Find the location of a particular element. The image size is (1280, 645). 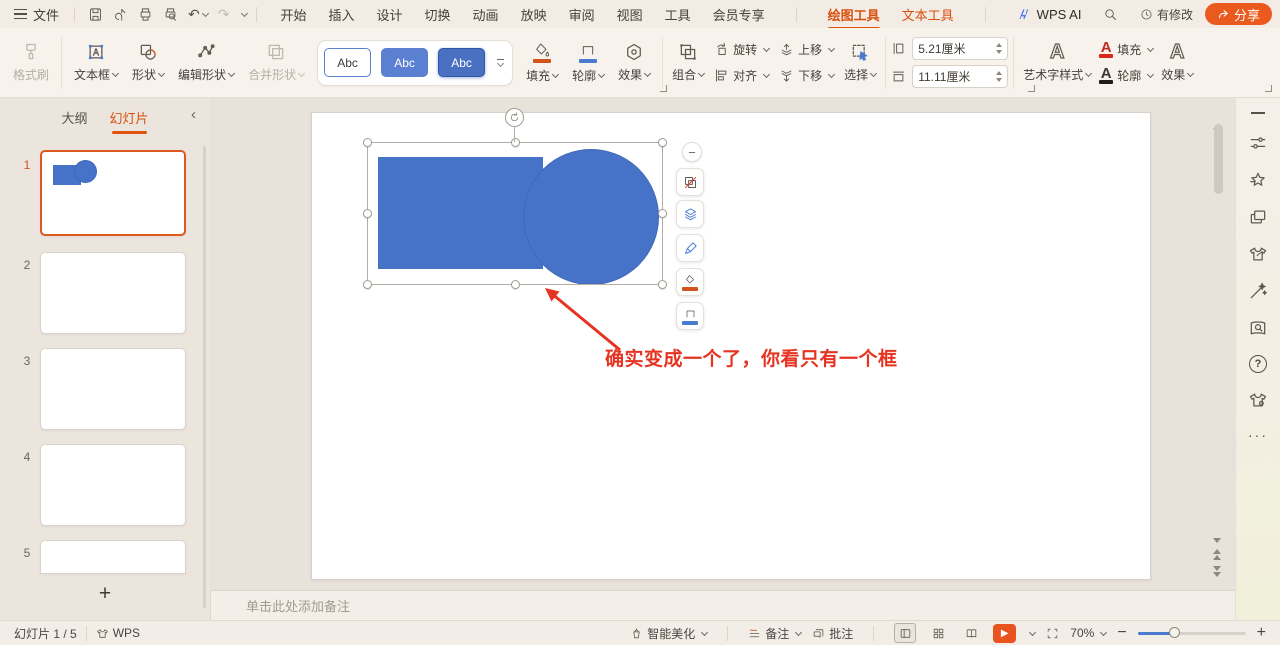

resize-handle-w is located at coordinates (367, 213).